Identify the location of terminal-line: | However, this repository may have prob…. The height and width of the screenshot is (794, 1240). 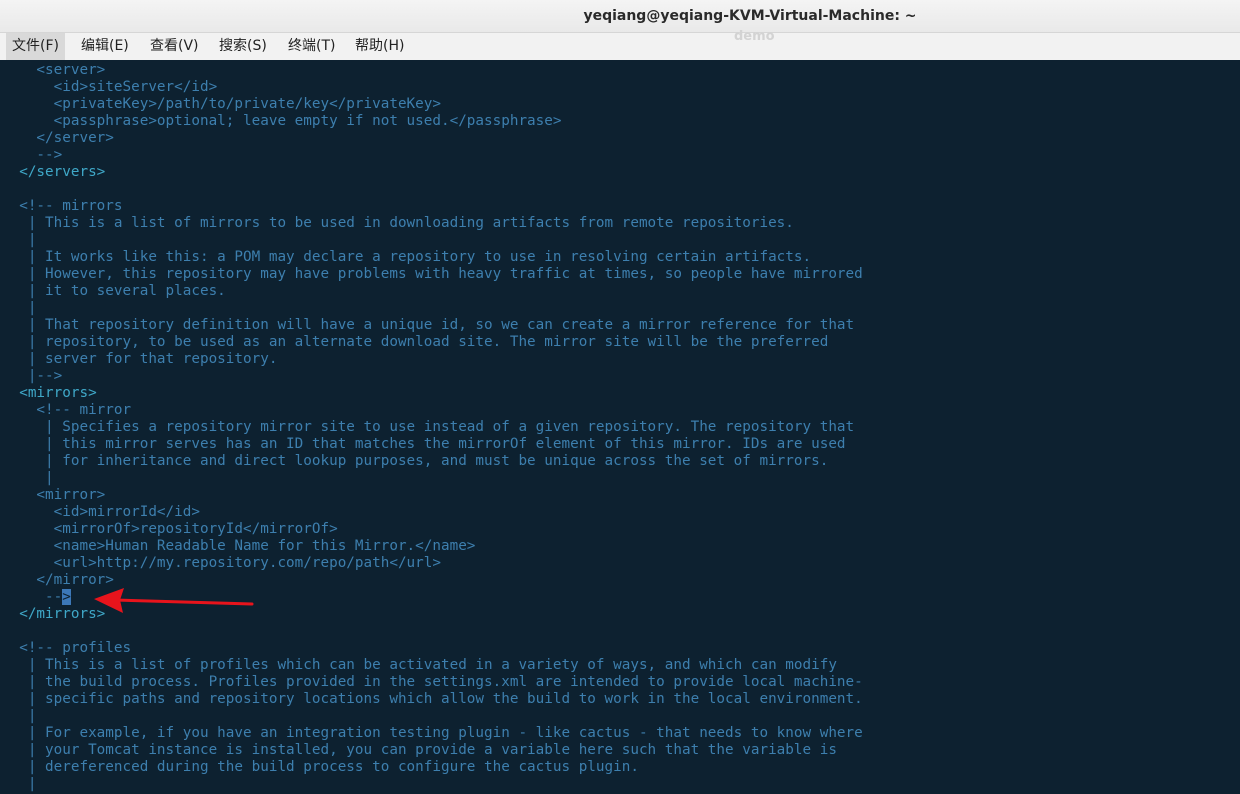
(432, 274).